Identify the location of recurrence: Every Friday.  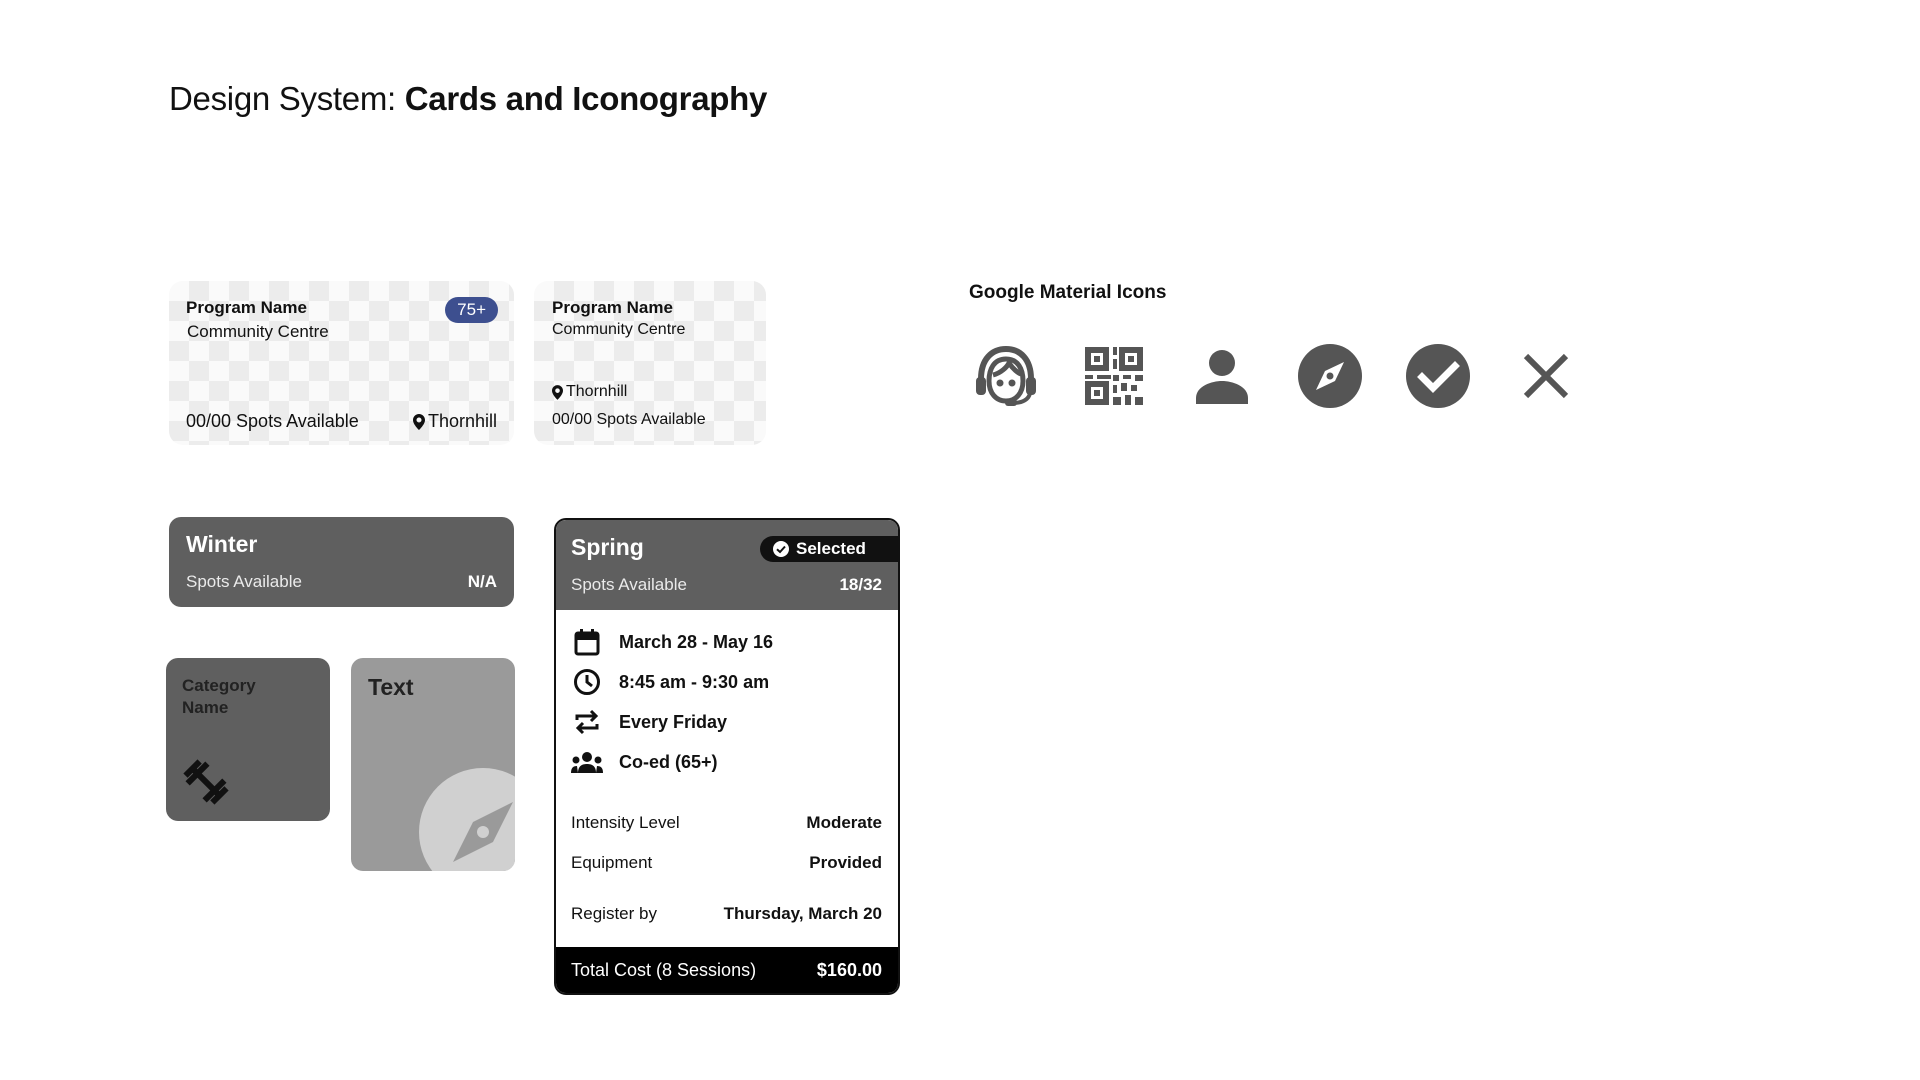
(673, 721).